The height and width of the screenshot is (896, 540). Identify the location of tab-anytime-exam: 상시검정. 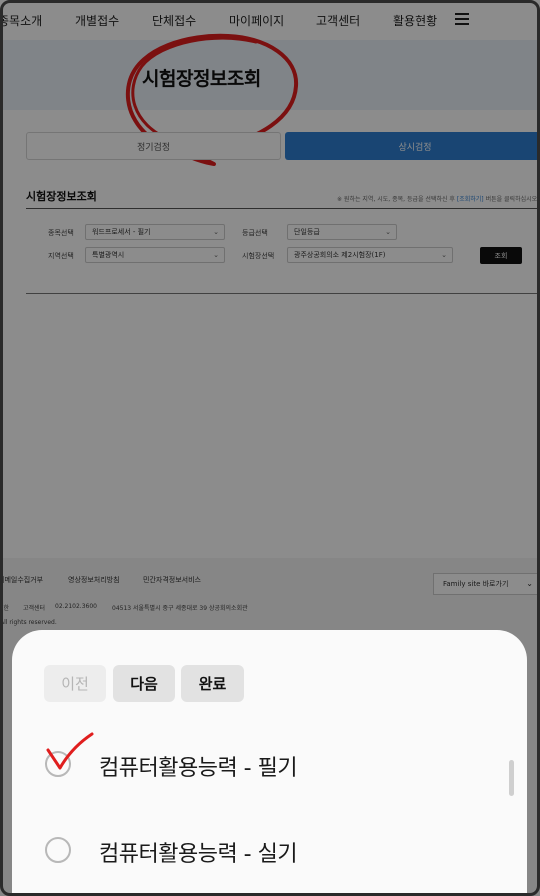
(412, 146).